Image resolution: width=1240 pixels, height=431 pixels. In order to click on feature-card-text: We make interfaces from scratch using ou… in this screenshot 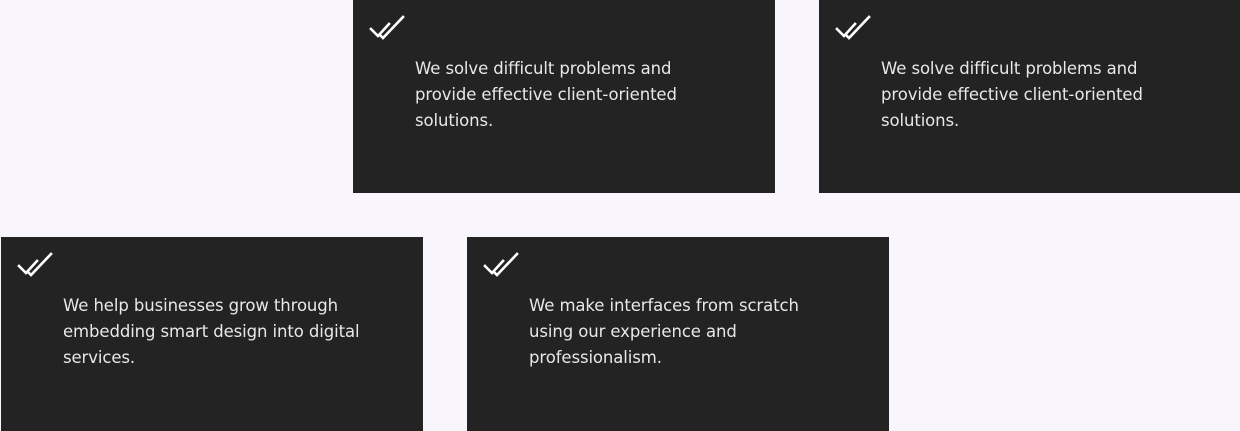, I will do `click(664, 331)`.